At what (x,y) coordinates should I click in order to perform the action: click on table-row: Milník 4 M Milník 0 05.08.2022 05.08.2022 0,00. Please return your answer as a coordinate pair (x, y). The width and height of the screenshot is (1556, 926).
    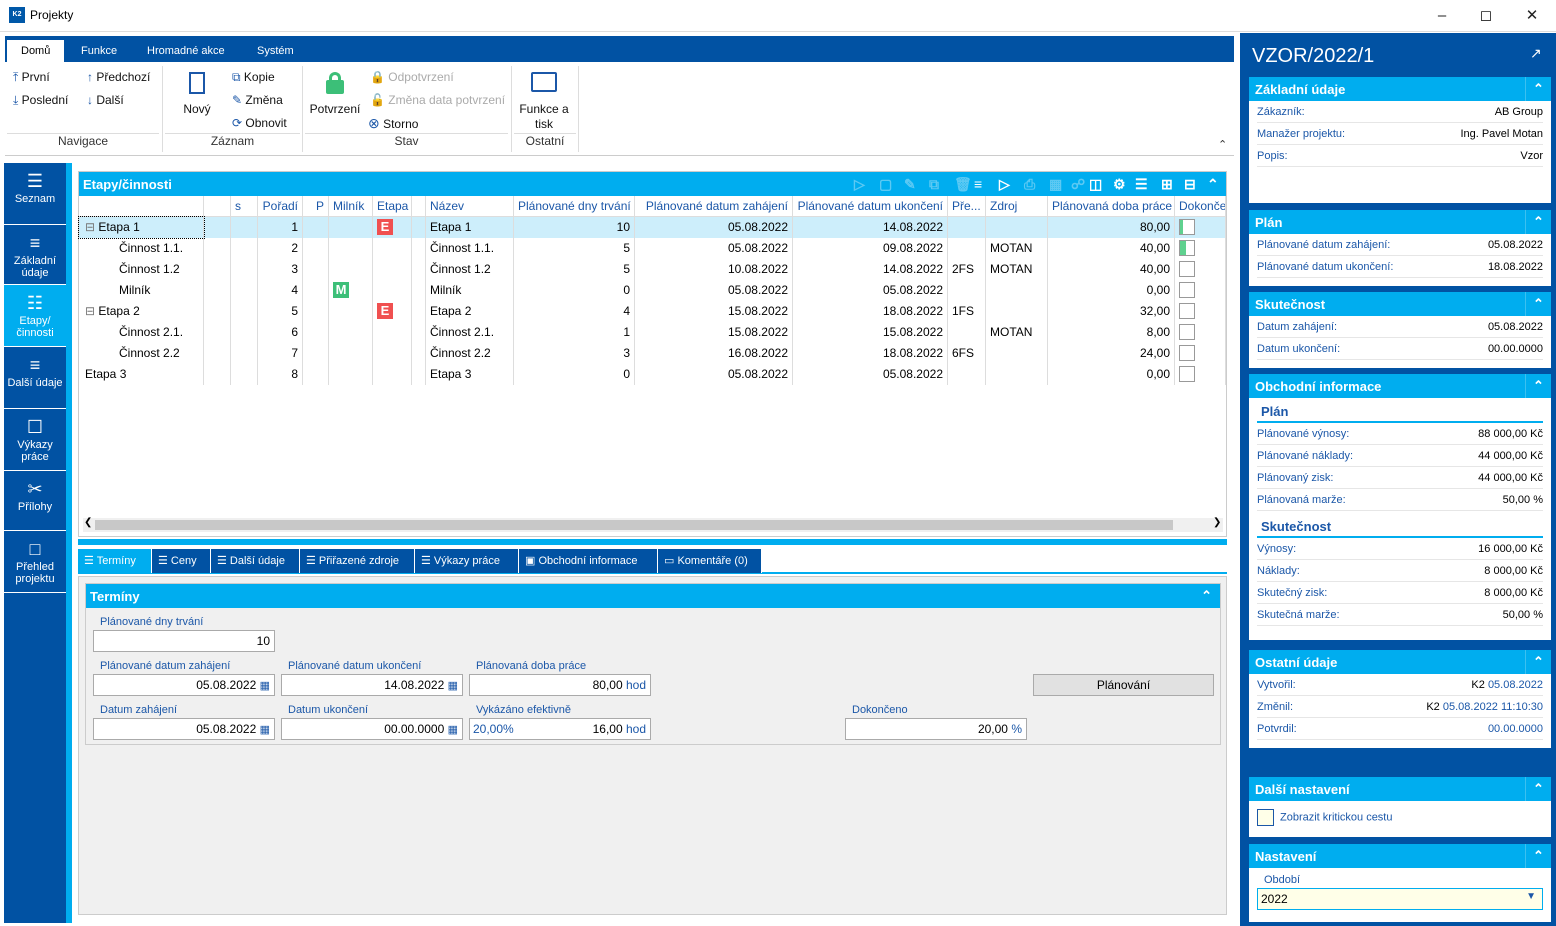
    Looking at the image, I should click on (652, 290).